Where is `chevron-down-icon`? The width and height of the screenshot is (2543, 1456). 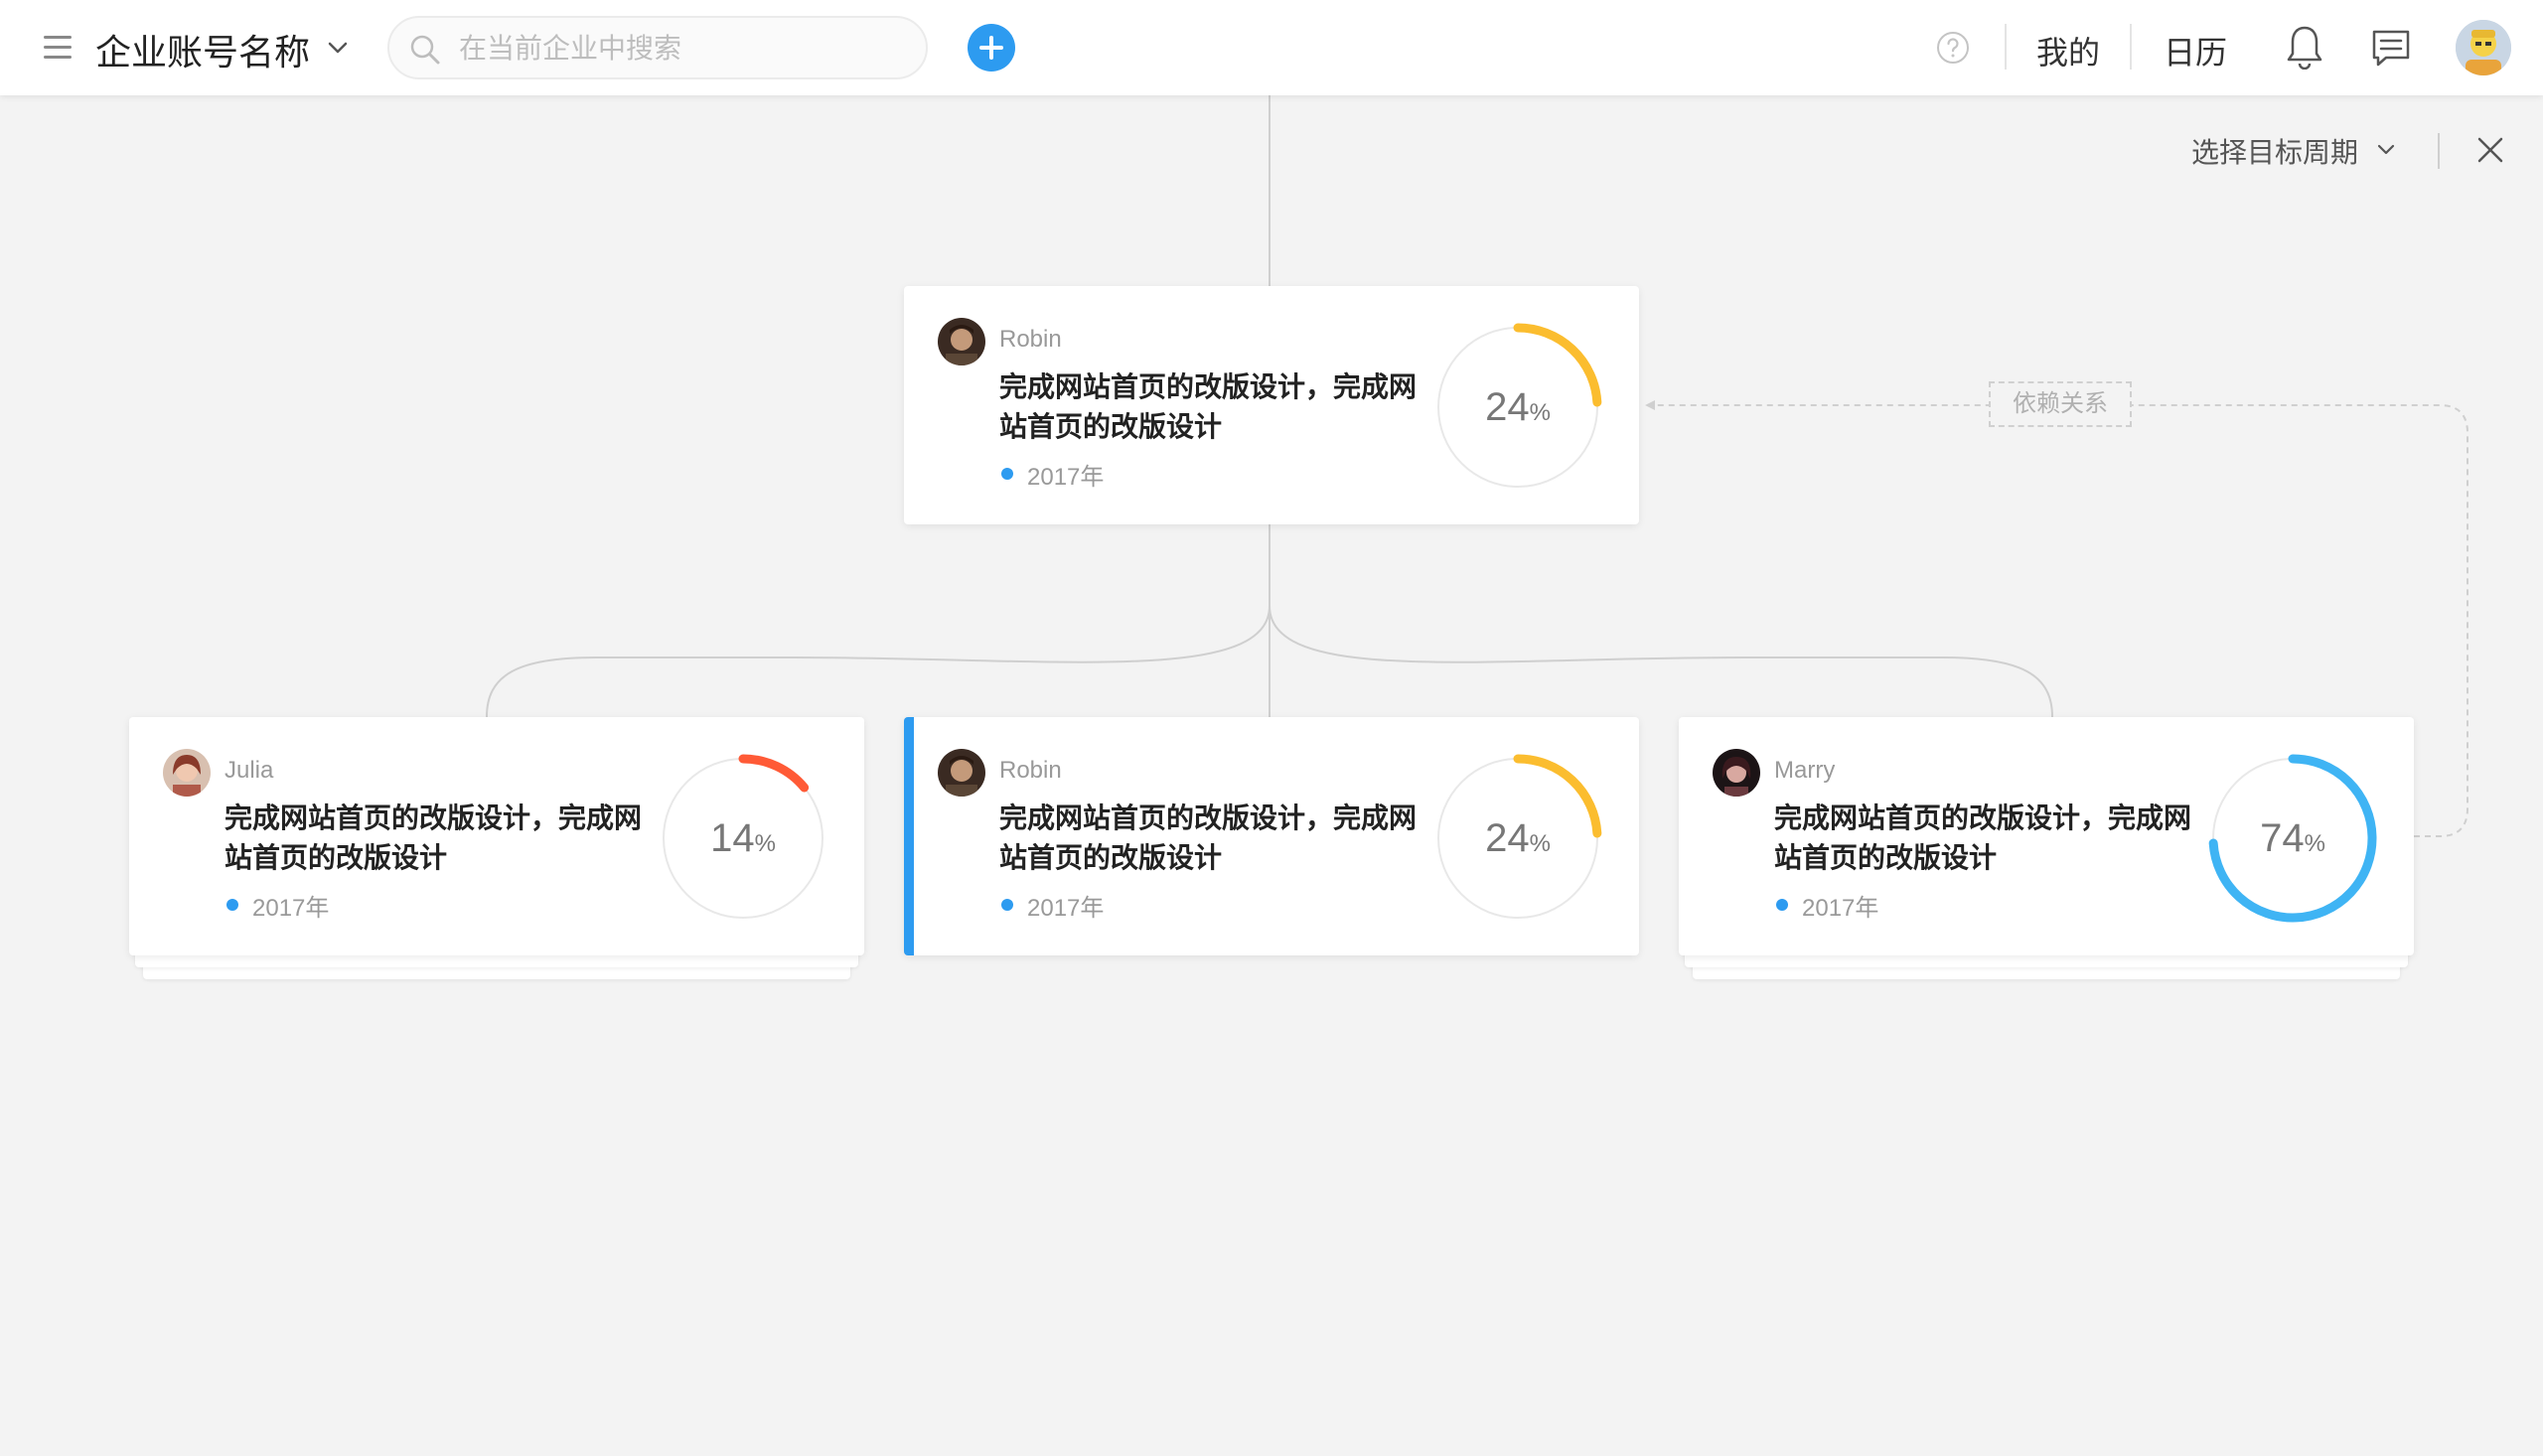 chevron-down-icon is located at coordinates (338, 48).